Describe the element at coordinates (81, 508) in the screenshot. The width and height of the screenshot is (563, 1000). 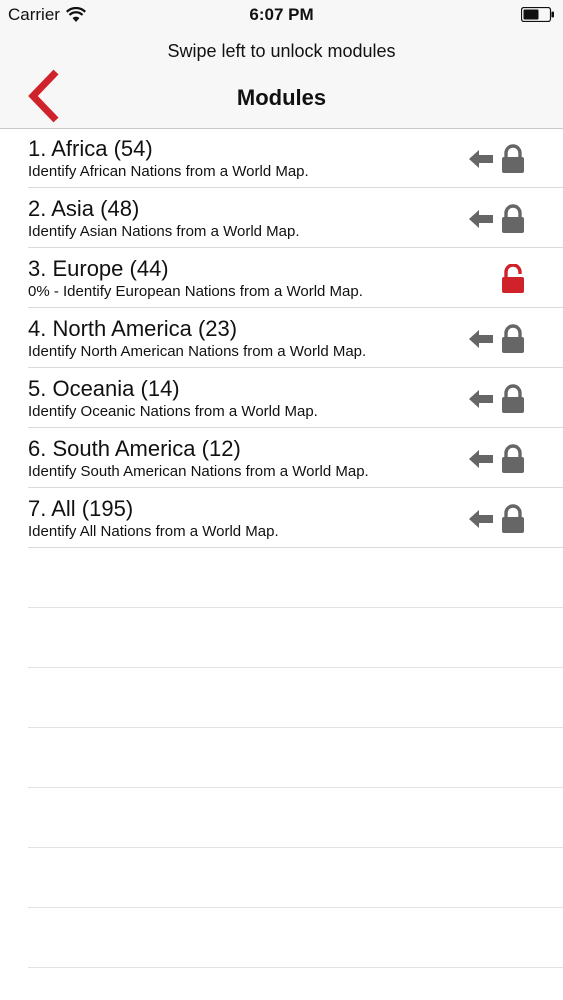
I see `module-title: 7. All (195)` at that location.